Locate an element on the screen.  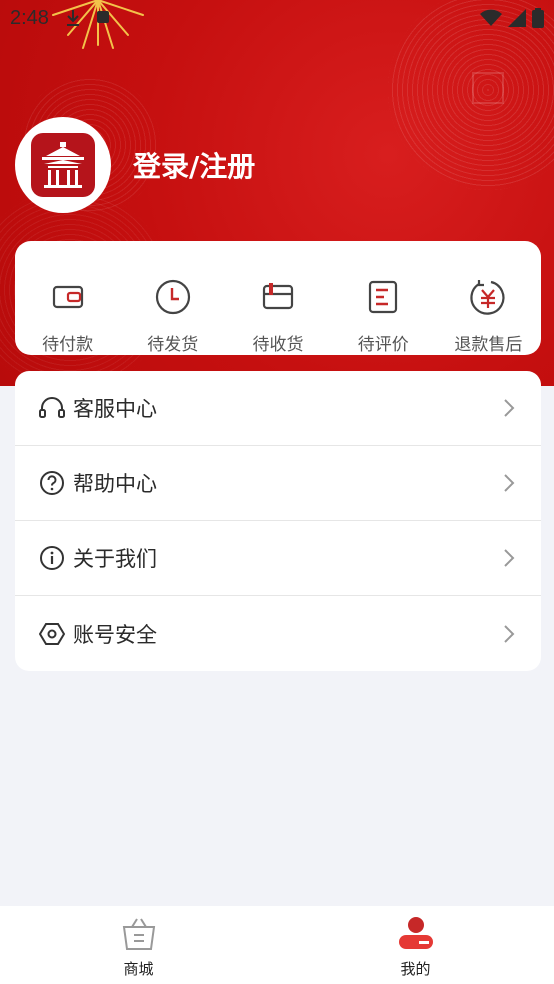
refund-yen-icon is located at coordinates (488, 296).